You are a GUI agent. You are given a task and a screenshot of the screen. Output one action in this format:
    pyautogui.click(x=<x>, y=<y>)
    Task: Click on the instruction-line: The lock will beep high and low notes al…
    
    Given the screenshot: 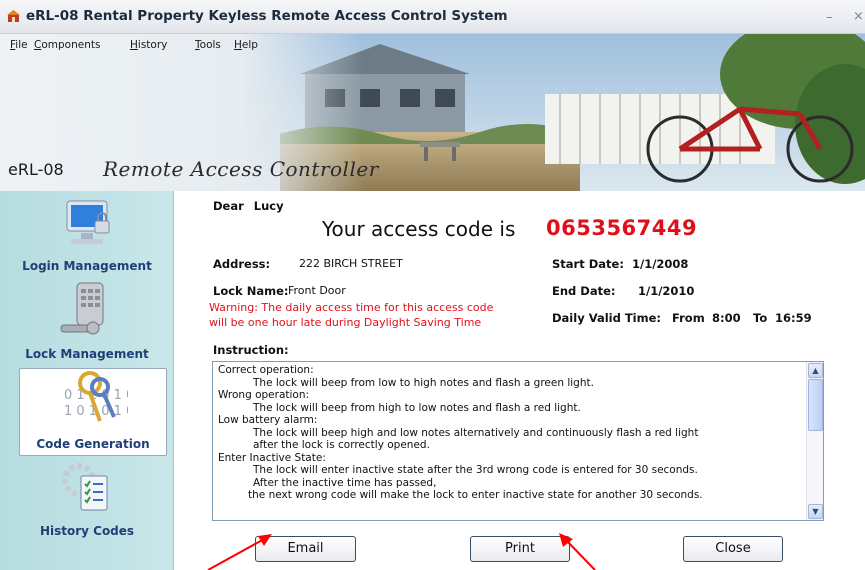 What is the action you would take?
    pyautogui.click(x=476, y=432)
    